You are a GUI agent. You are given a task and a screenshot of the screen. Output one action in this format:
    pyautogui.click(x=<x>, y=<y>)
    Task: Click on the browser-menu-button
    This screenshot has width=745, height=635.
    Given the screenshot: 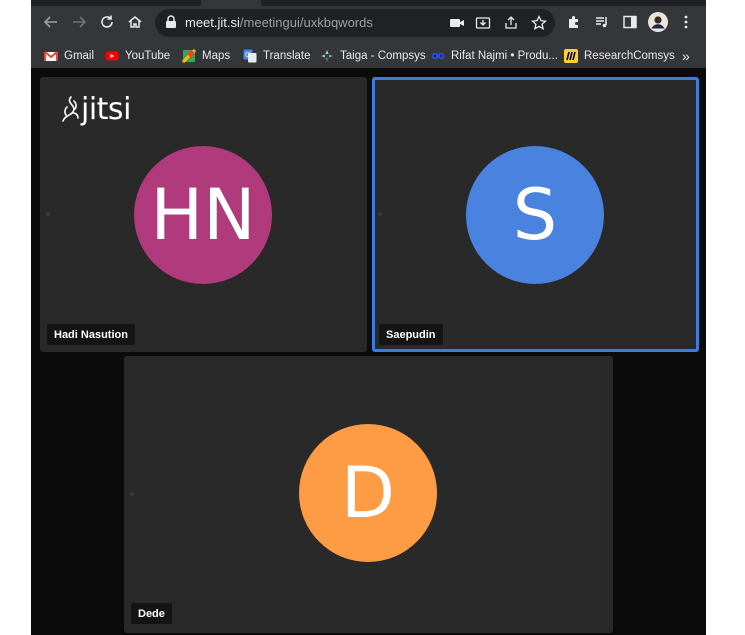 What is the action you would take?
    pyautogui.click(x=686, y=22)
    